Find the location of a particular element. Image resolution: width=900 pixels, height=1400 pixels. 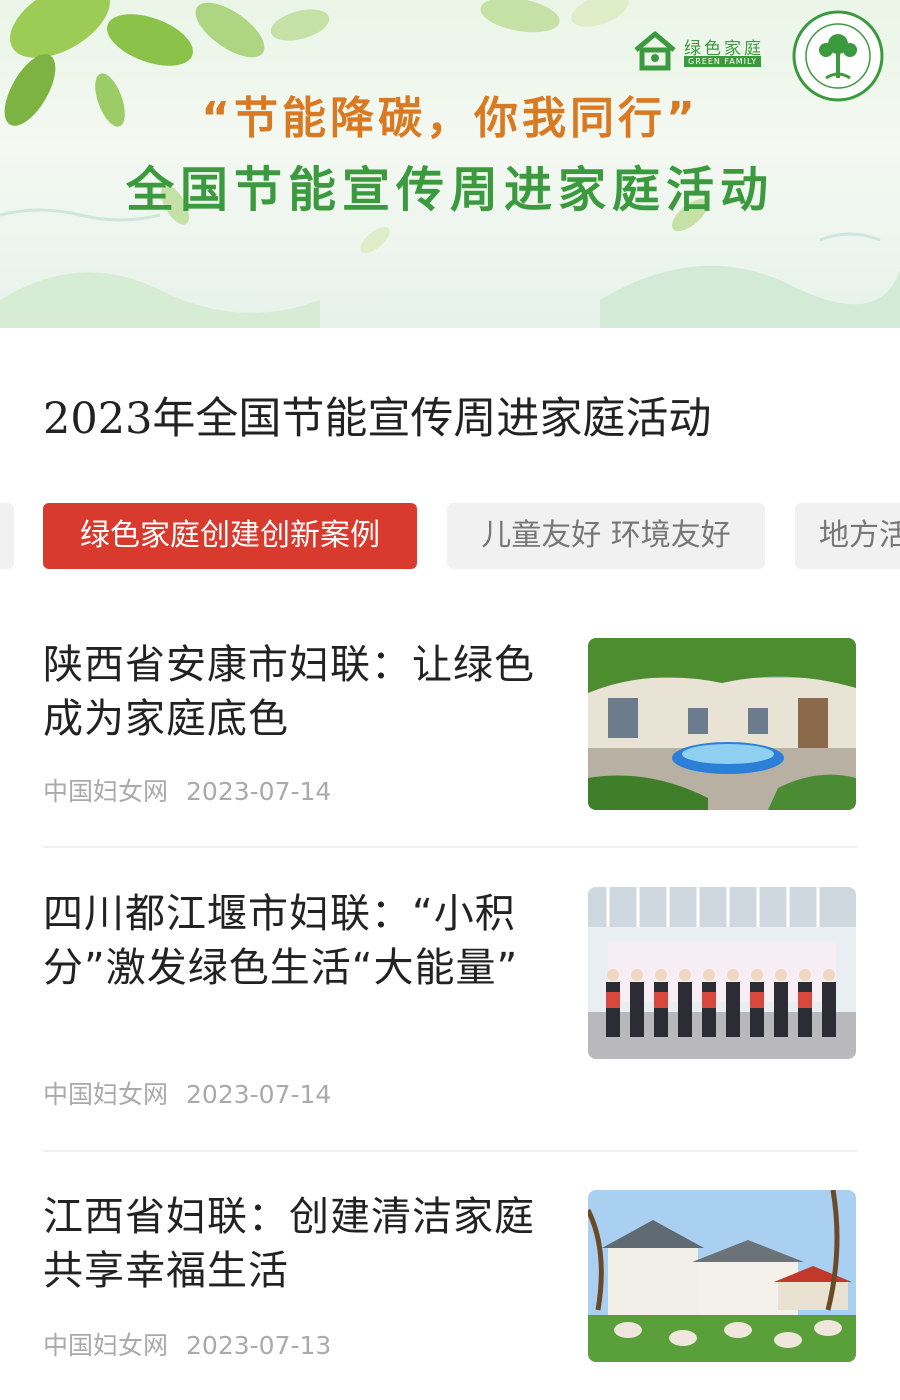

tab-green-family-cases: 绿色家庭创建创新案例 is located at coordinates (230, 536).